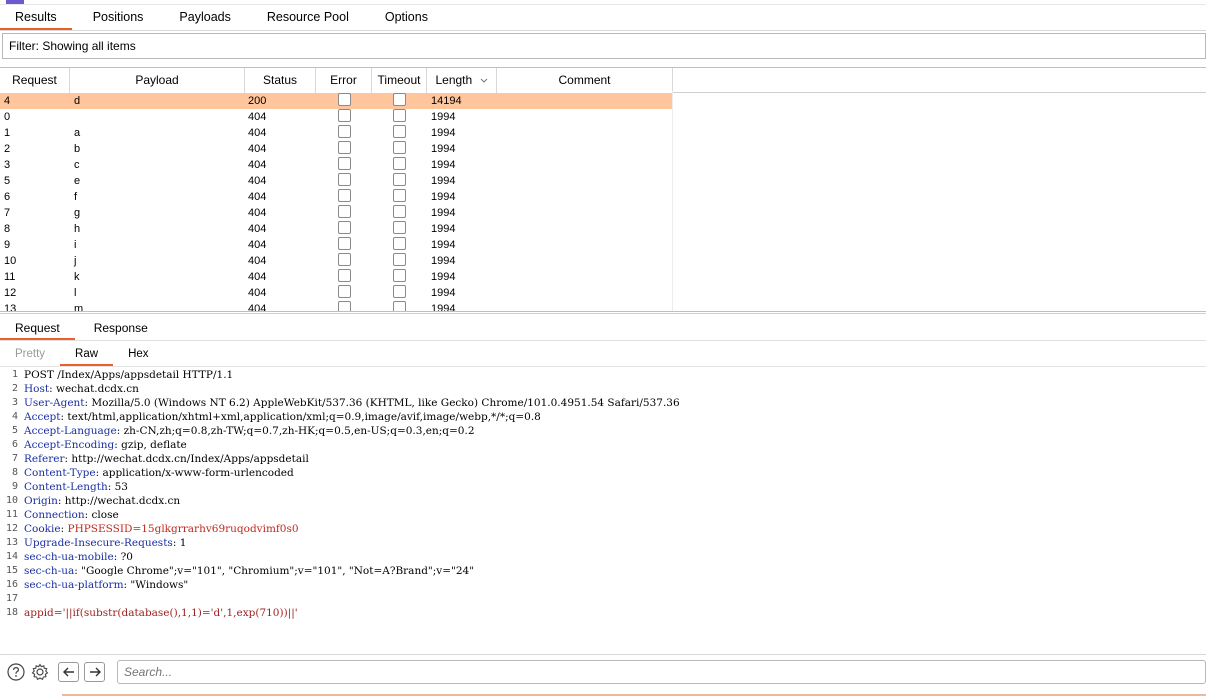  I want to click on filter-bar: Filter: Showing all items, so click(604, 46).